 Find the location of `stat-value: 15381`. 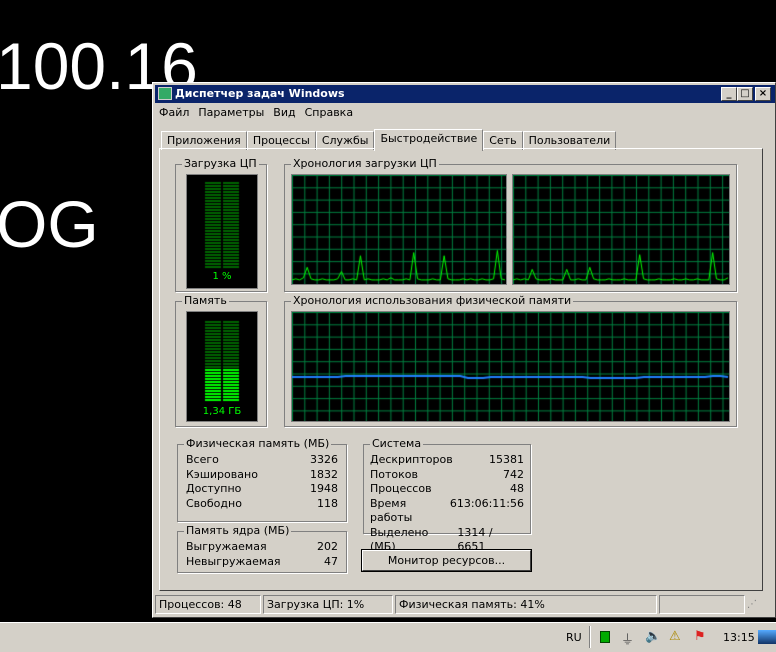

stat-value: 15381 is located at coordinates (506, 459).